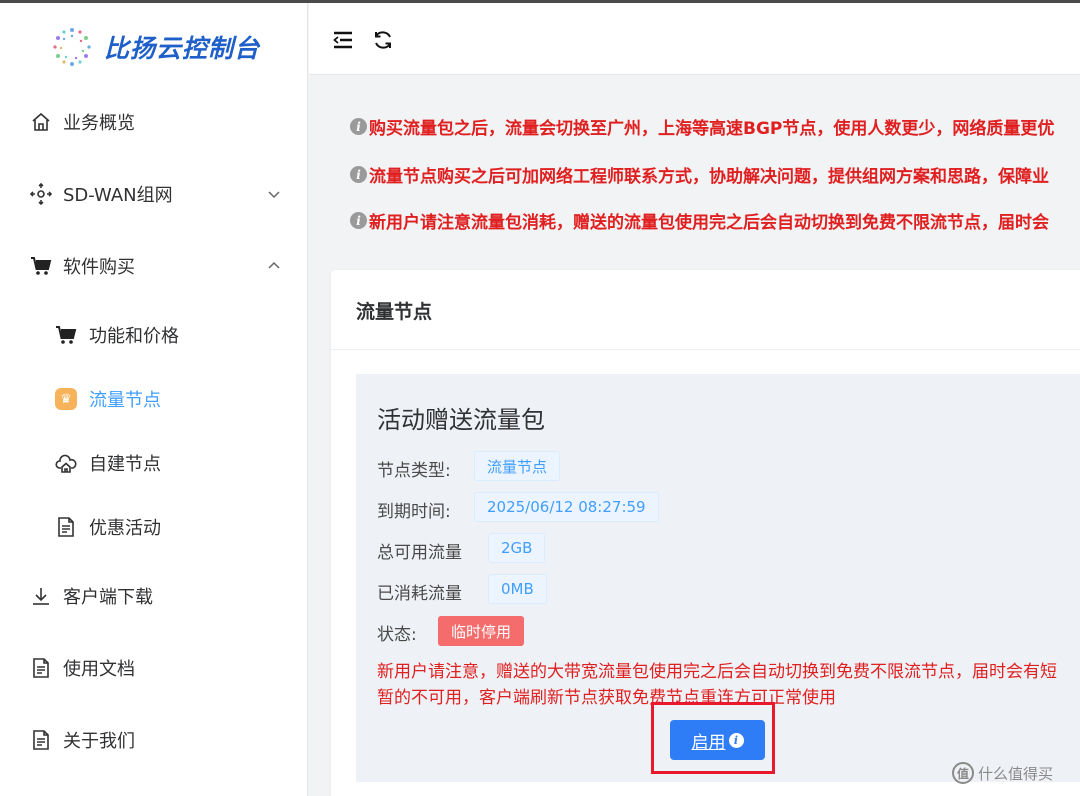  What do you see at coordinates (419, 594) in the screenshot?
I see `field-label-used-traffic: 已消耗流量` at bounding box center [419, 594].